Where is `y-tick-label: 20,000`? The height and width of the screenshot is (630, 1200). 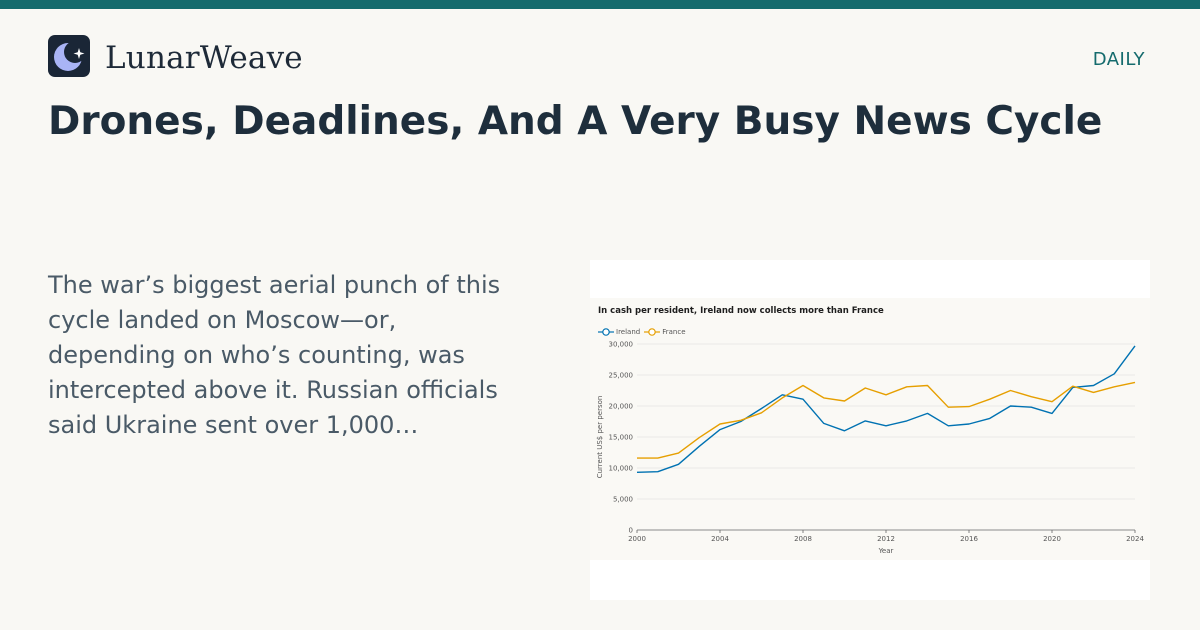 y-tick-label: 20,000 is located at coordinates (621, 407).